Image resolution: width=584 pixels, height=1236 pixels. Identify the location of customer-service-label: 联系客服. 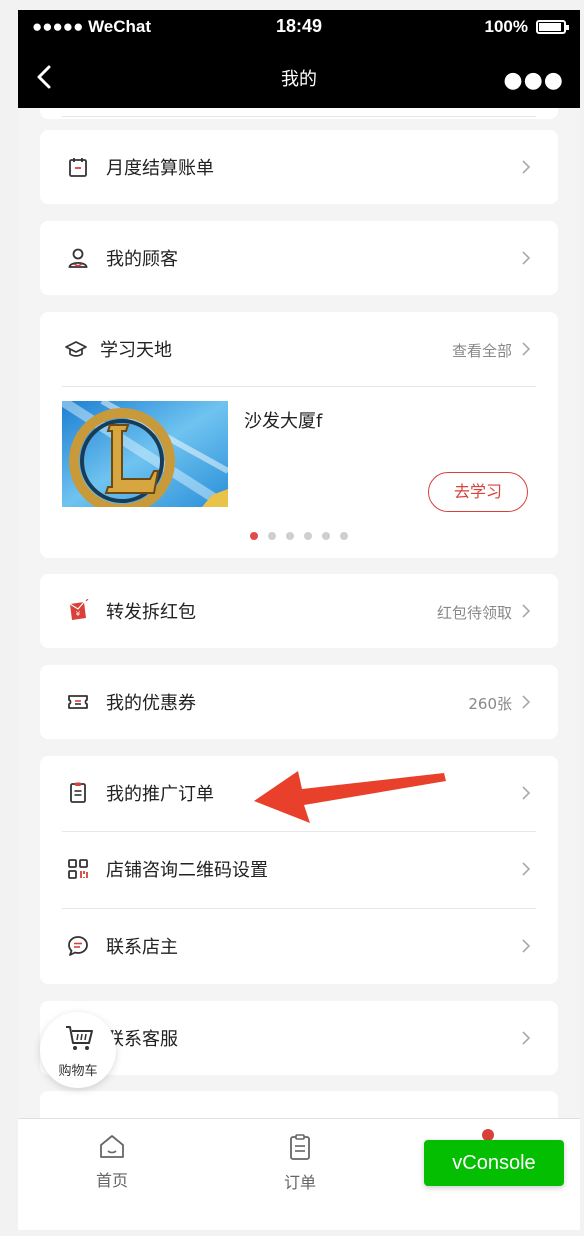
(142, 1039).